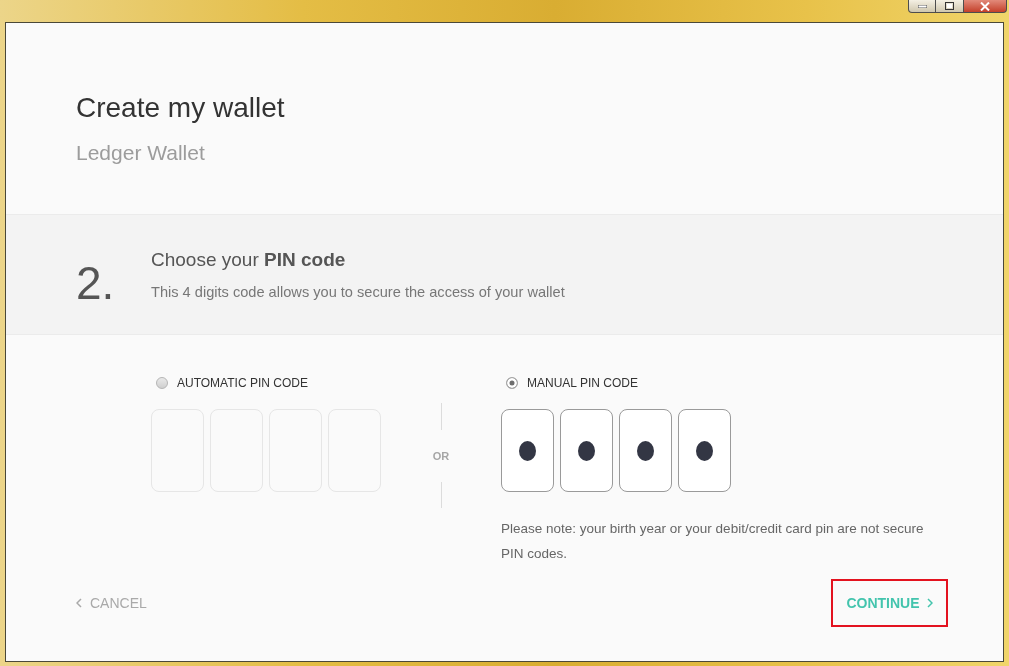 This screenshot has width=1009, height=666. I want to click on step-title: Choose your PIN code, so click(248, 260).